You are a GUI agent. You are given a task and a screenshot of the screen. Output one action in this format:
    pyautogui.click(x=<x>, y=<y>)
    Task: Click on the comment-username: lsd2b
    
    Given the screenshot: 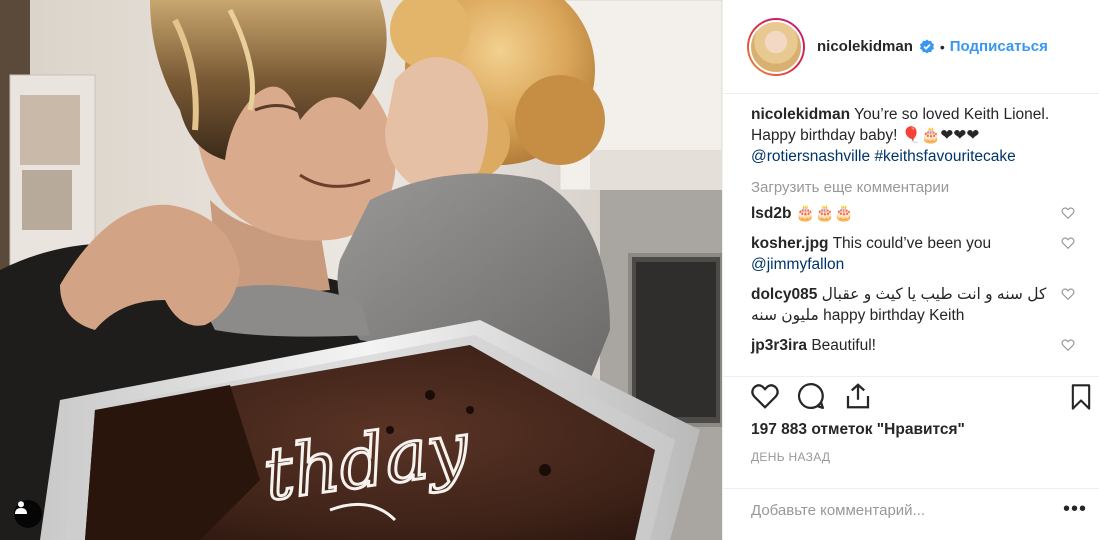 What is the action you would take?
    pyautogui.click(x=771, y=213)
    